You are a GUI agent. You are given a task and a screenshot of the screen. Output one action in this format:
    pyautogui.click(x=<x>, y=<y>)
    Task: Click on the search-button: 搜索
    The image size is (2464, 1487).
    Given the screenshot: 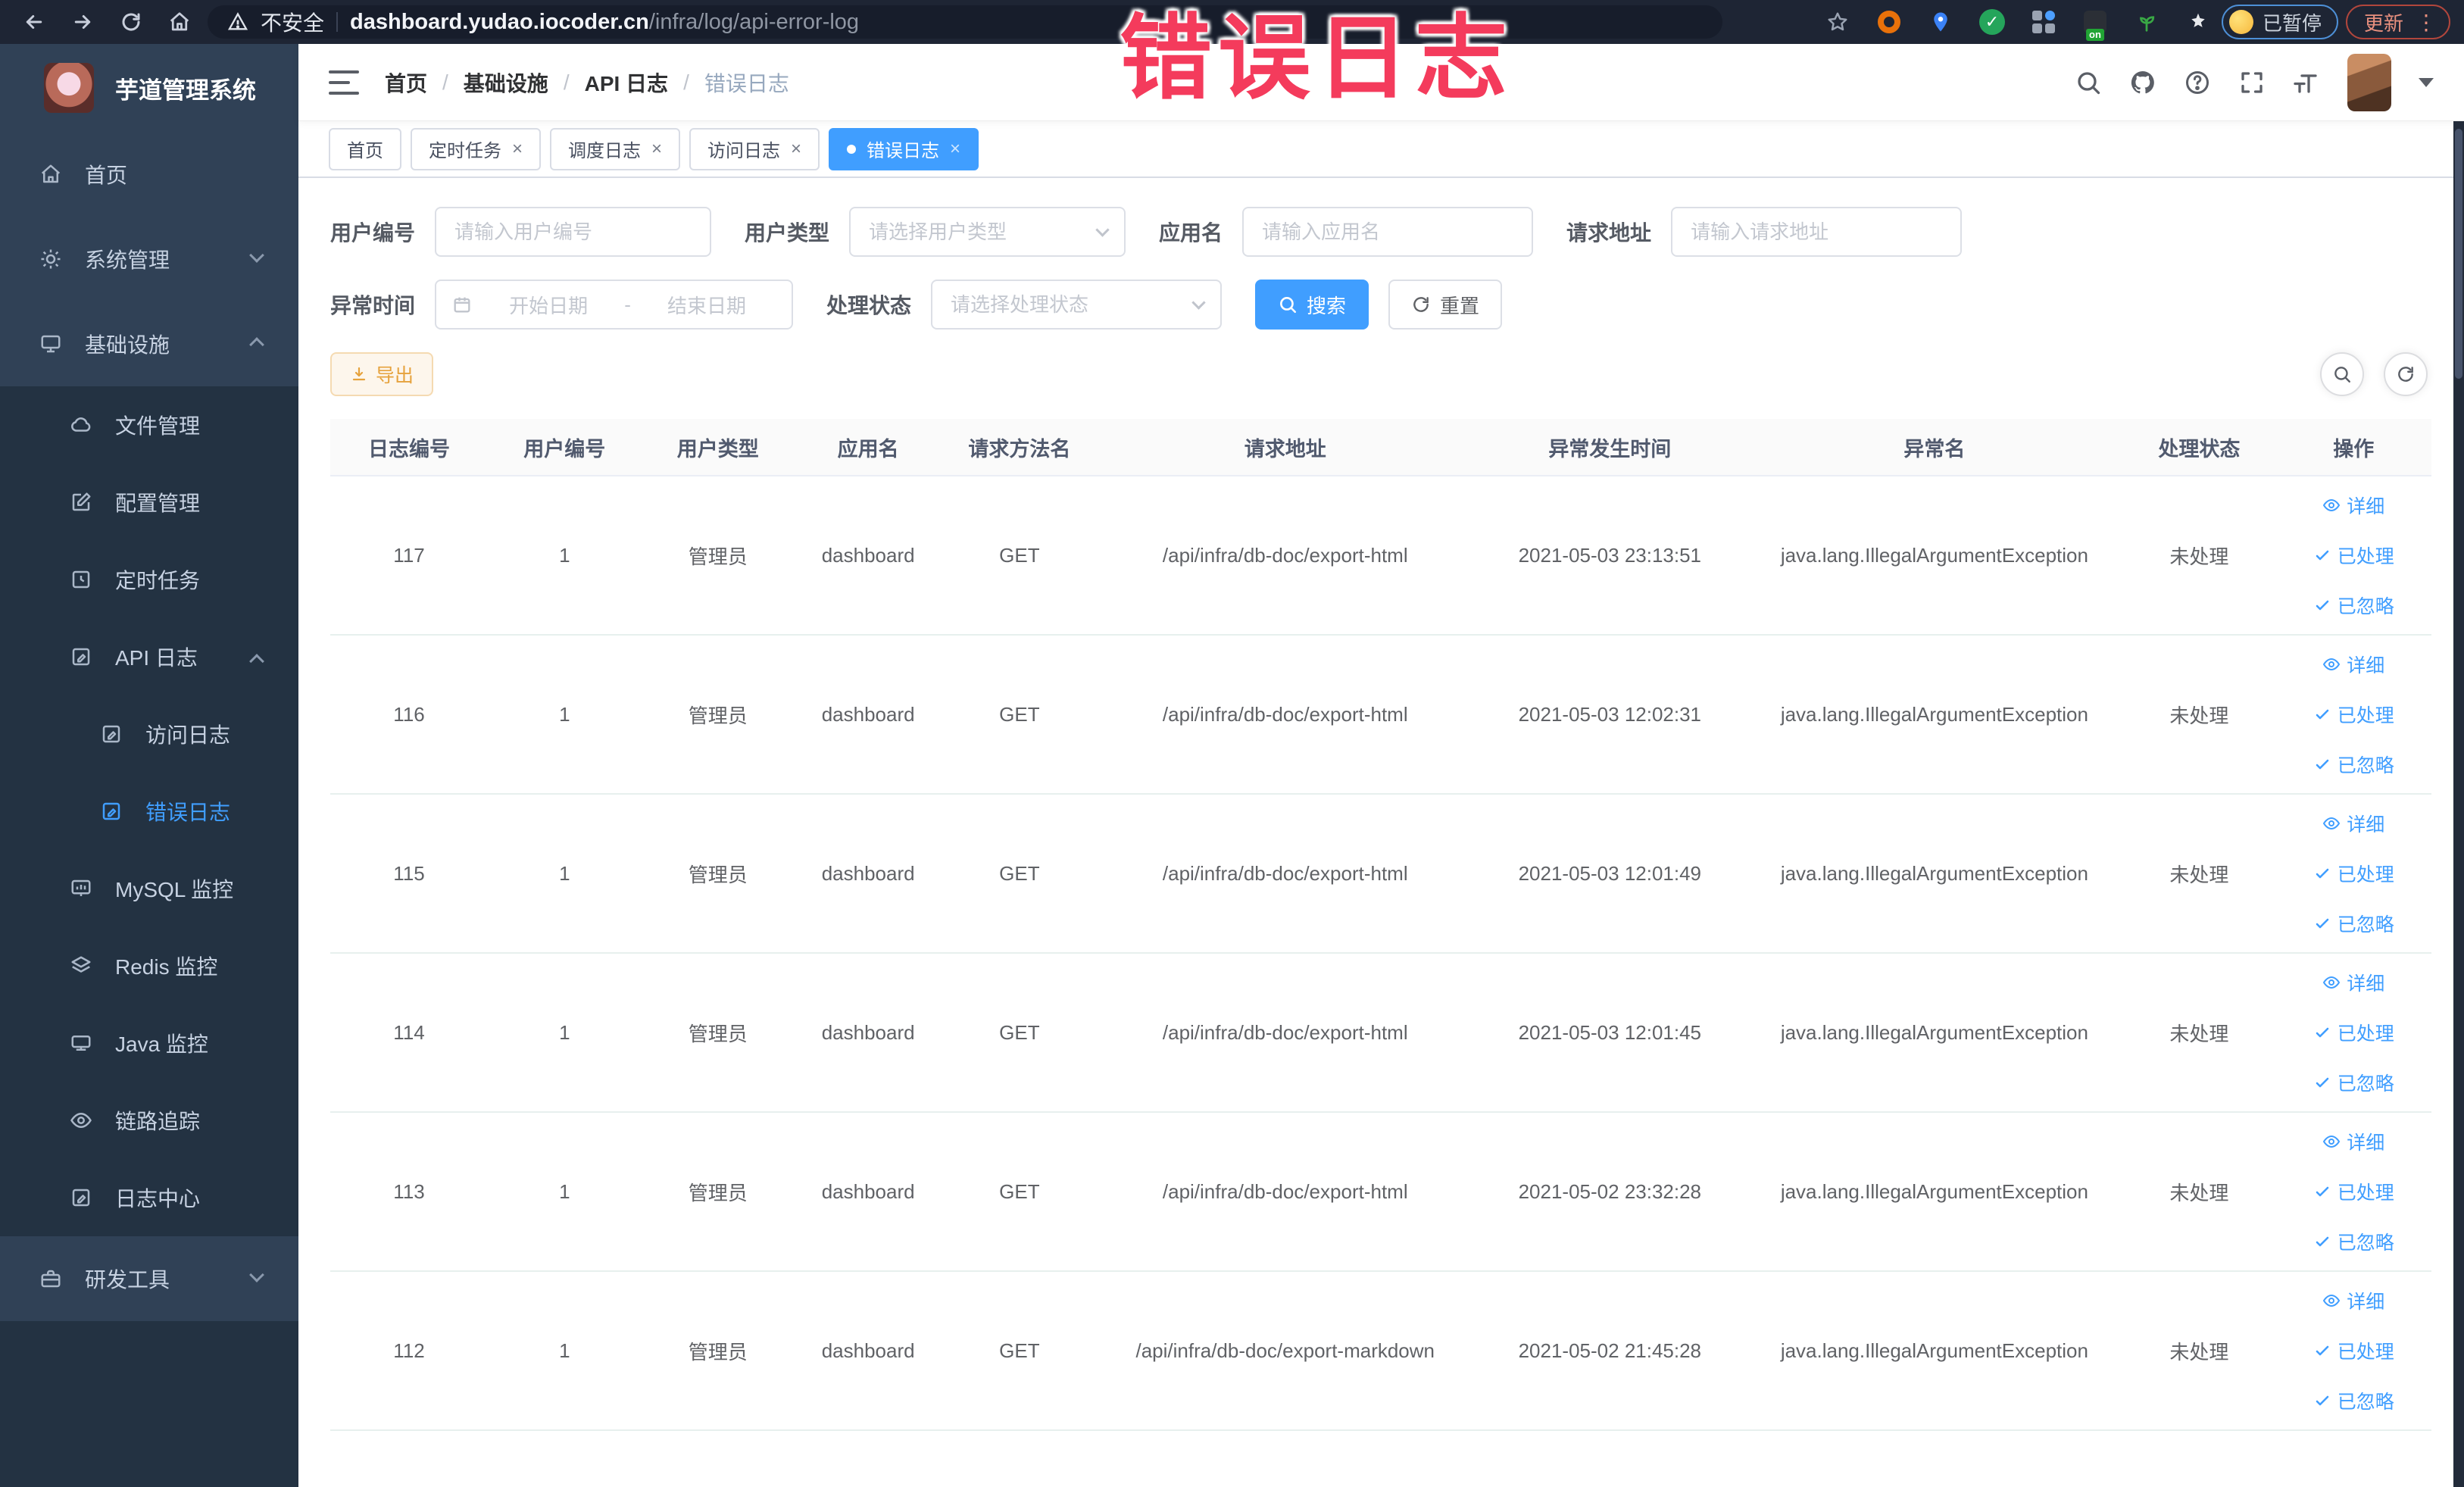 What is the action you would take?
    pyautogui.click(x=1312, y=305)
    